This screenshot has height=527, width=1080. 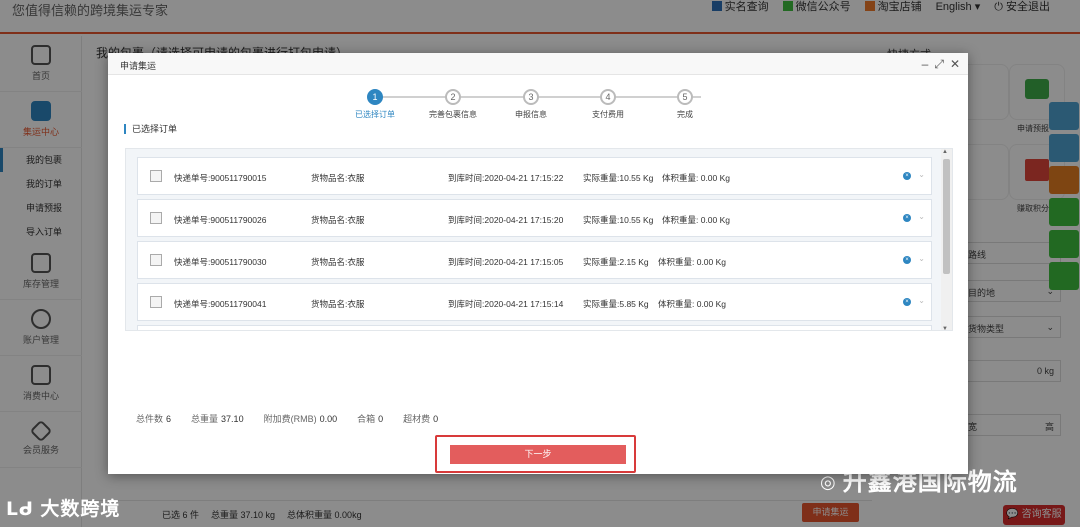 What do you see at coordinates (538, 64) in the screenshot?
I see `modal-header: 申请集运 – ⤢ ✕` at bounding box center [538, 64].